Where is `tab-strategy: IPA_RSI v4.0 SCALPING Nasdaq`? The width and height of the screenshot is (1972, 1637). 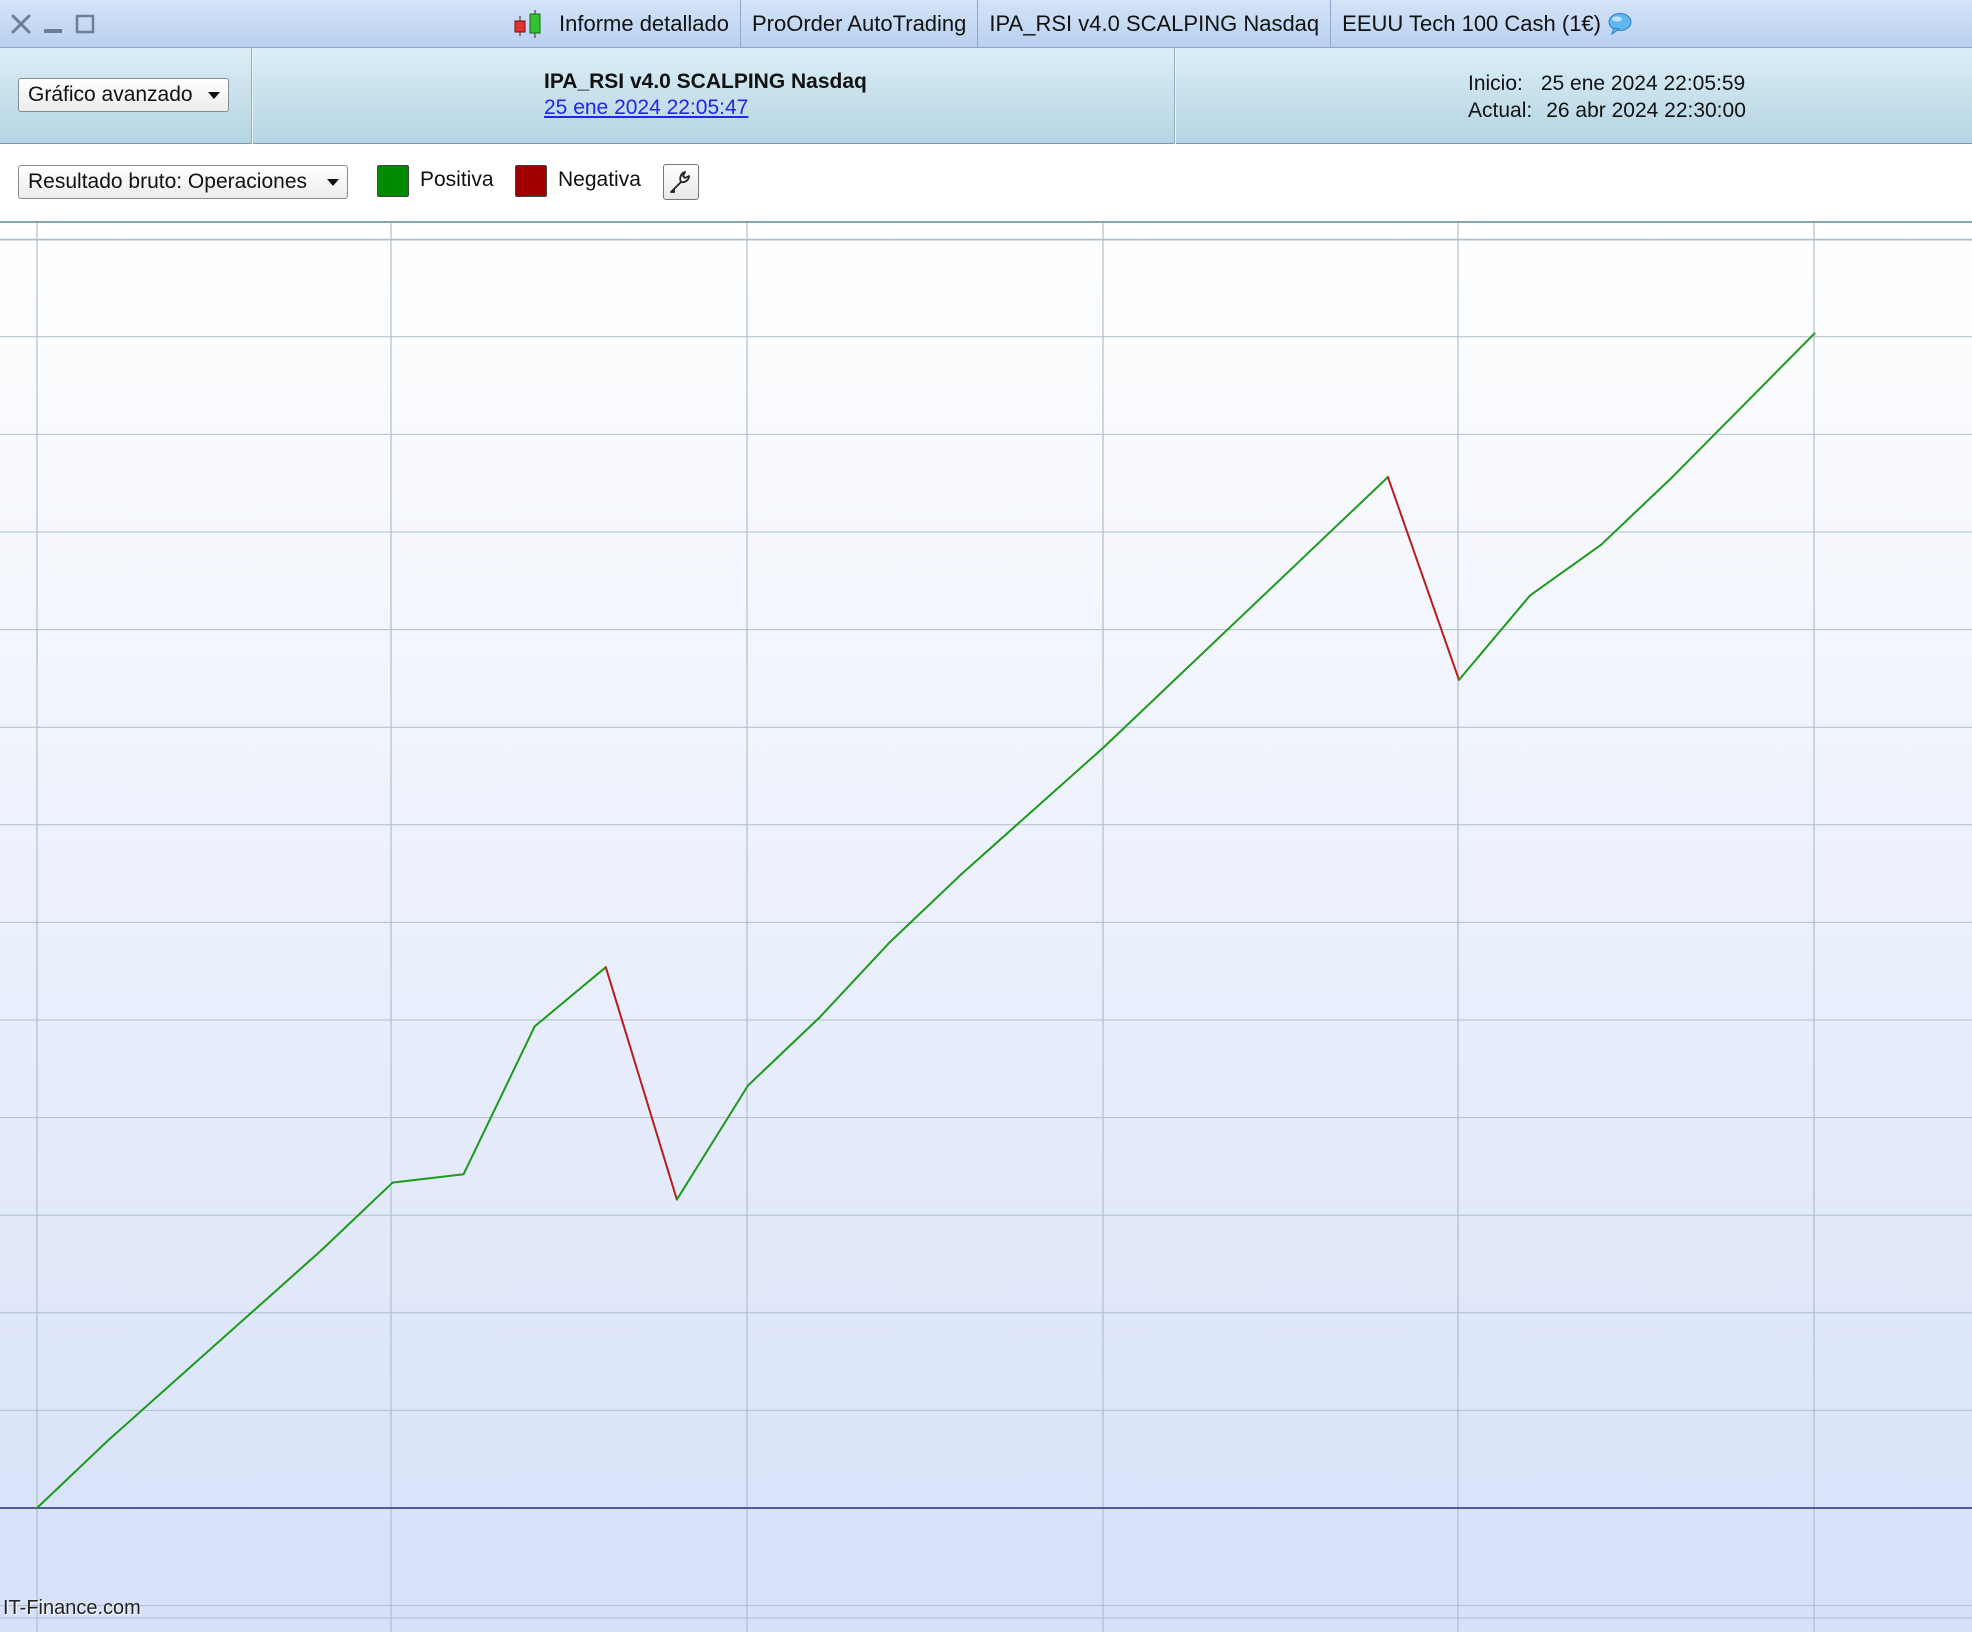 tab-strategy: IPA_RSI v4.0 SCALPING Nasdaq is located at coordinates (1155, 24).